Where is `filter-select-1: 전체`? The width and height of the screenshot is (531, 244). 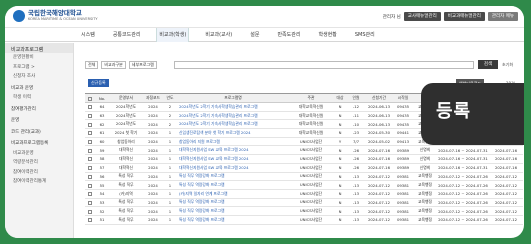
filter-select-1: 전체 is located at coordinates (92, 65).